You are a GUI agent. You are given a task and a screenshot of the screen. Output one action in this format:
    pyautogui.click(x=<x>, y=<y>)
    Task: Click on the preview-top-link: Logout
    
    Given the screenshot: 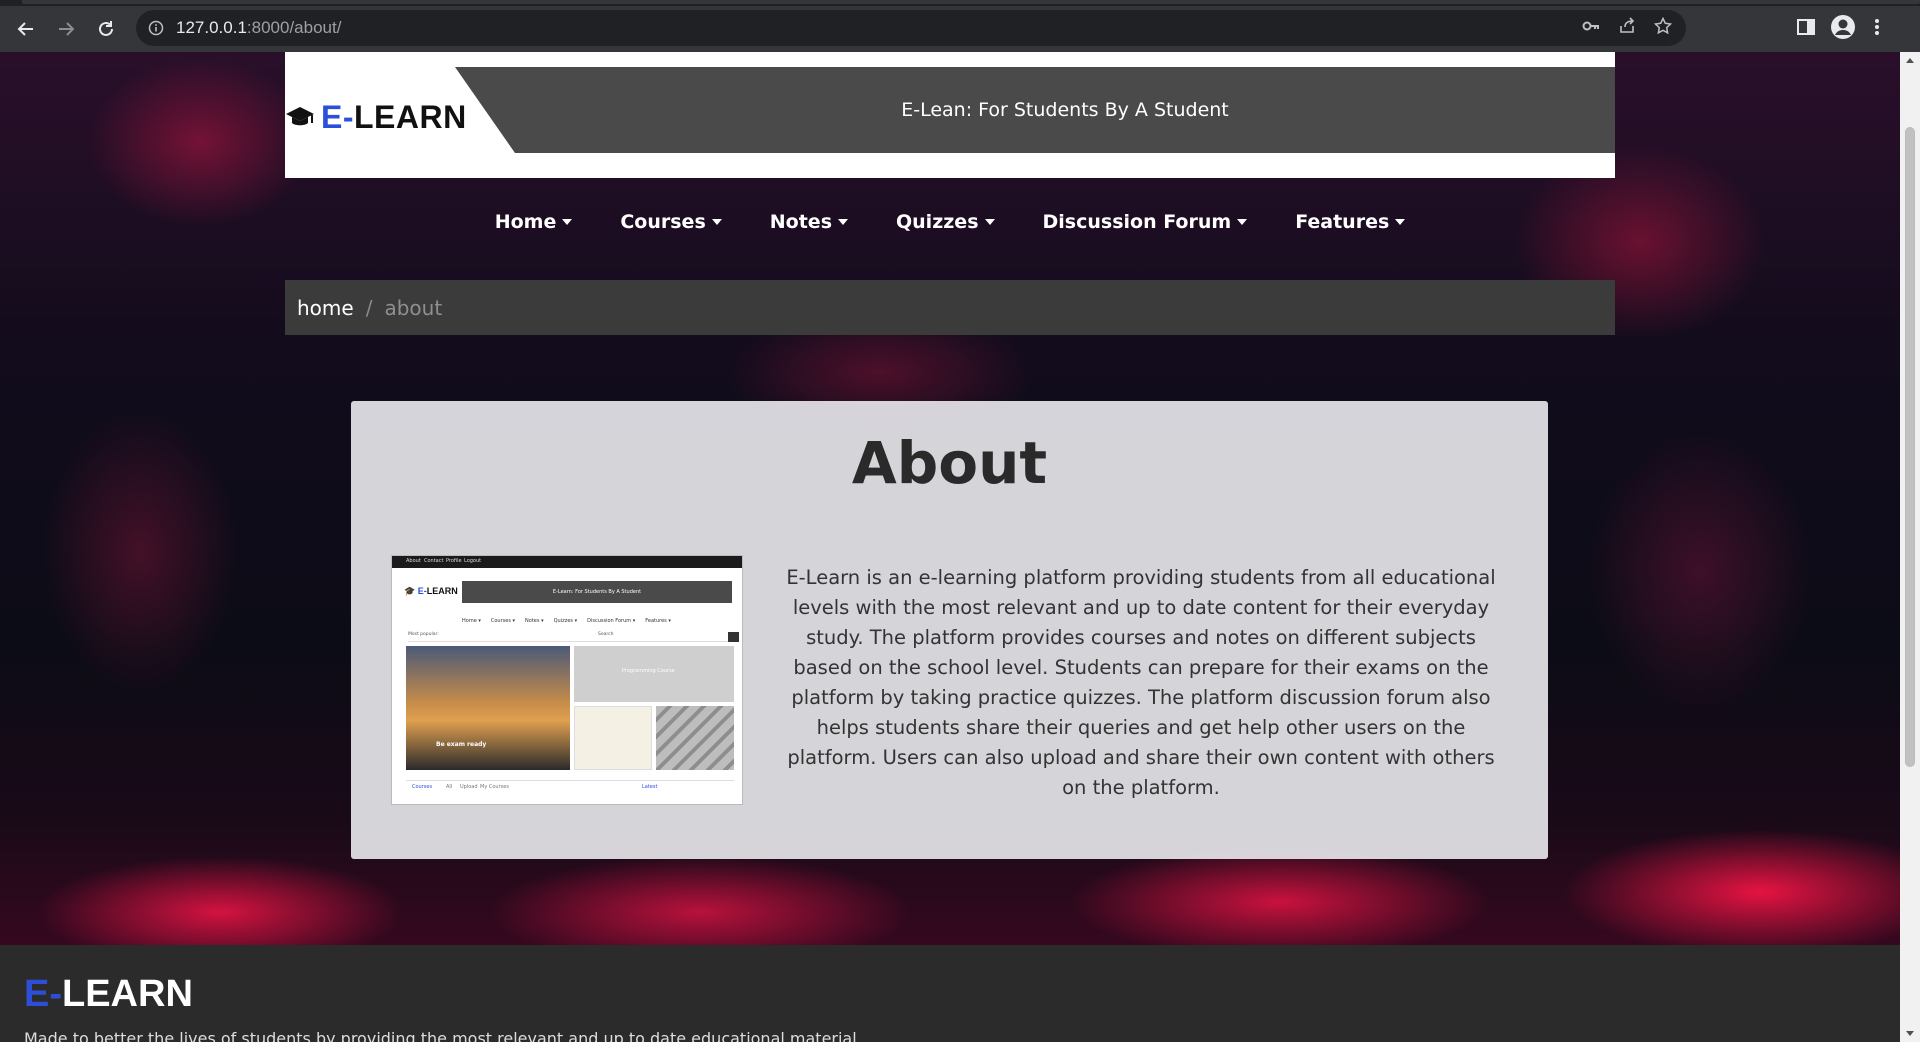 What is the action you would take?
    pyautogui.click(x=473, y=561)
    